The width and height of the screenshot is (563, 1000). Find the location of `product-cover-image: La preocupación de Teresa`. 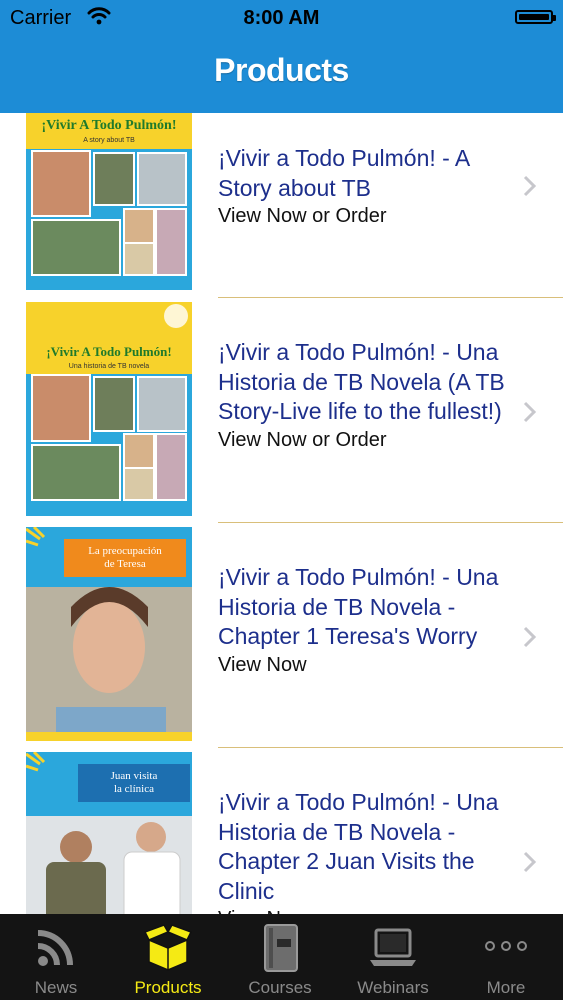

product-cover-image: La preocupación de Teresa is located at coordinates (109, 634).